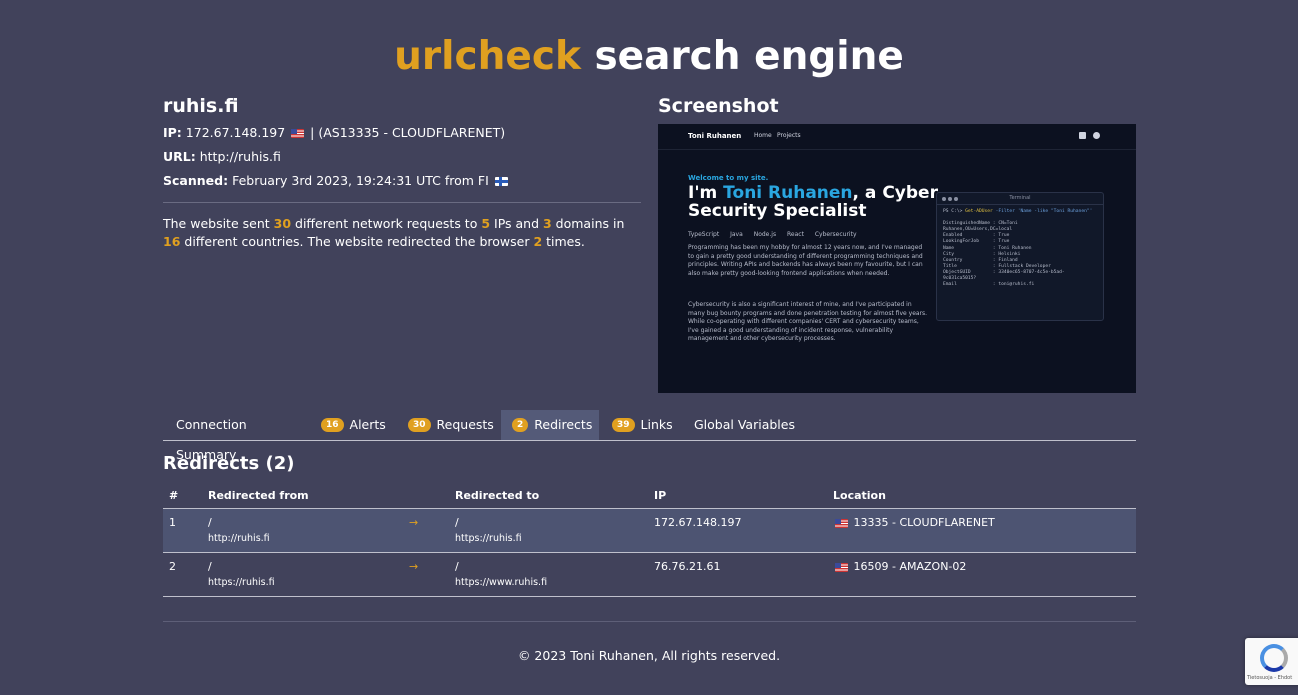 This screenshot has height=695, width=1298. I want to click on tab-requests: 30 Requests, so click(448, 425).